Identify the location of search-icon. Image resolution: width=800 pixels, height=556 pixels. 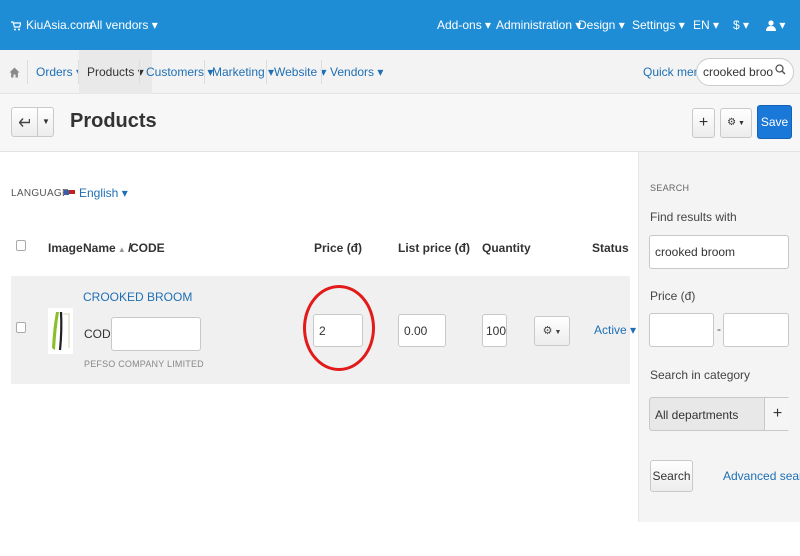
(780, 71).